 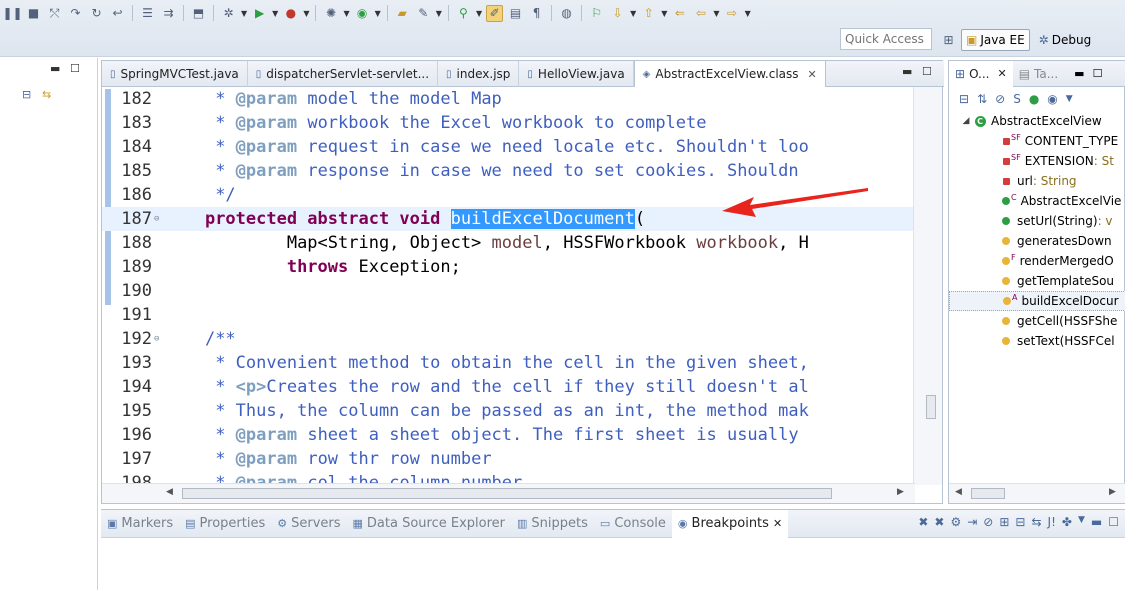 I want to click on code-line: 197 * @param row thr row number, so click(x=508, y=459).